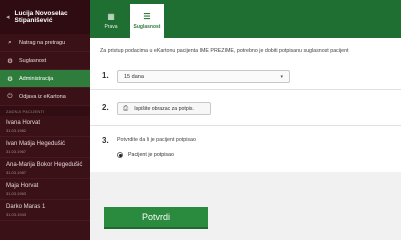 The width and height of the screenshot is (401, 240). Describe the element at coordinates (41, 17) in the screenshot. I see `user-name: Lucija Novoselac Stipanišević` at that location.